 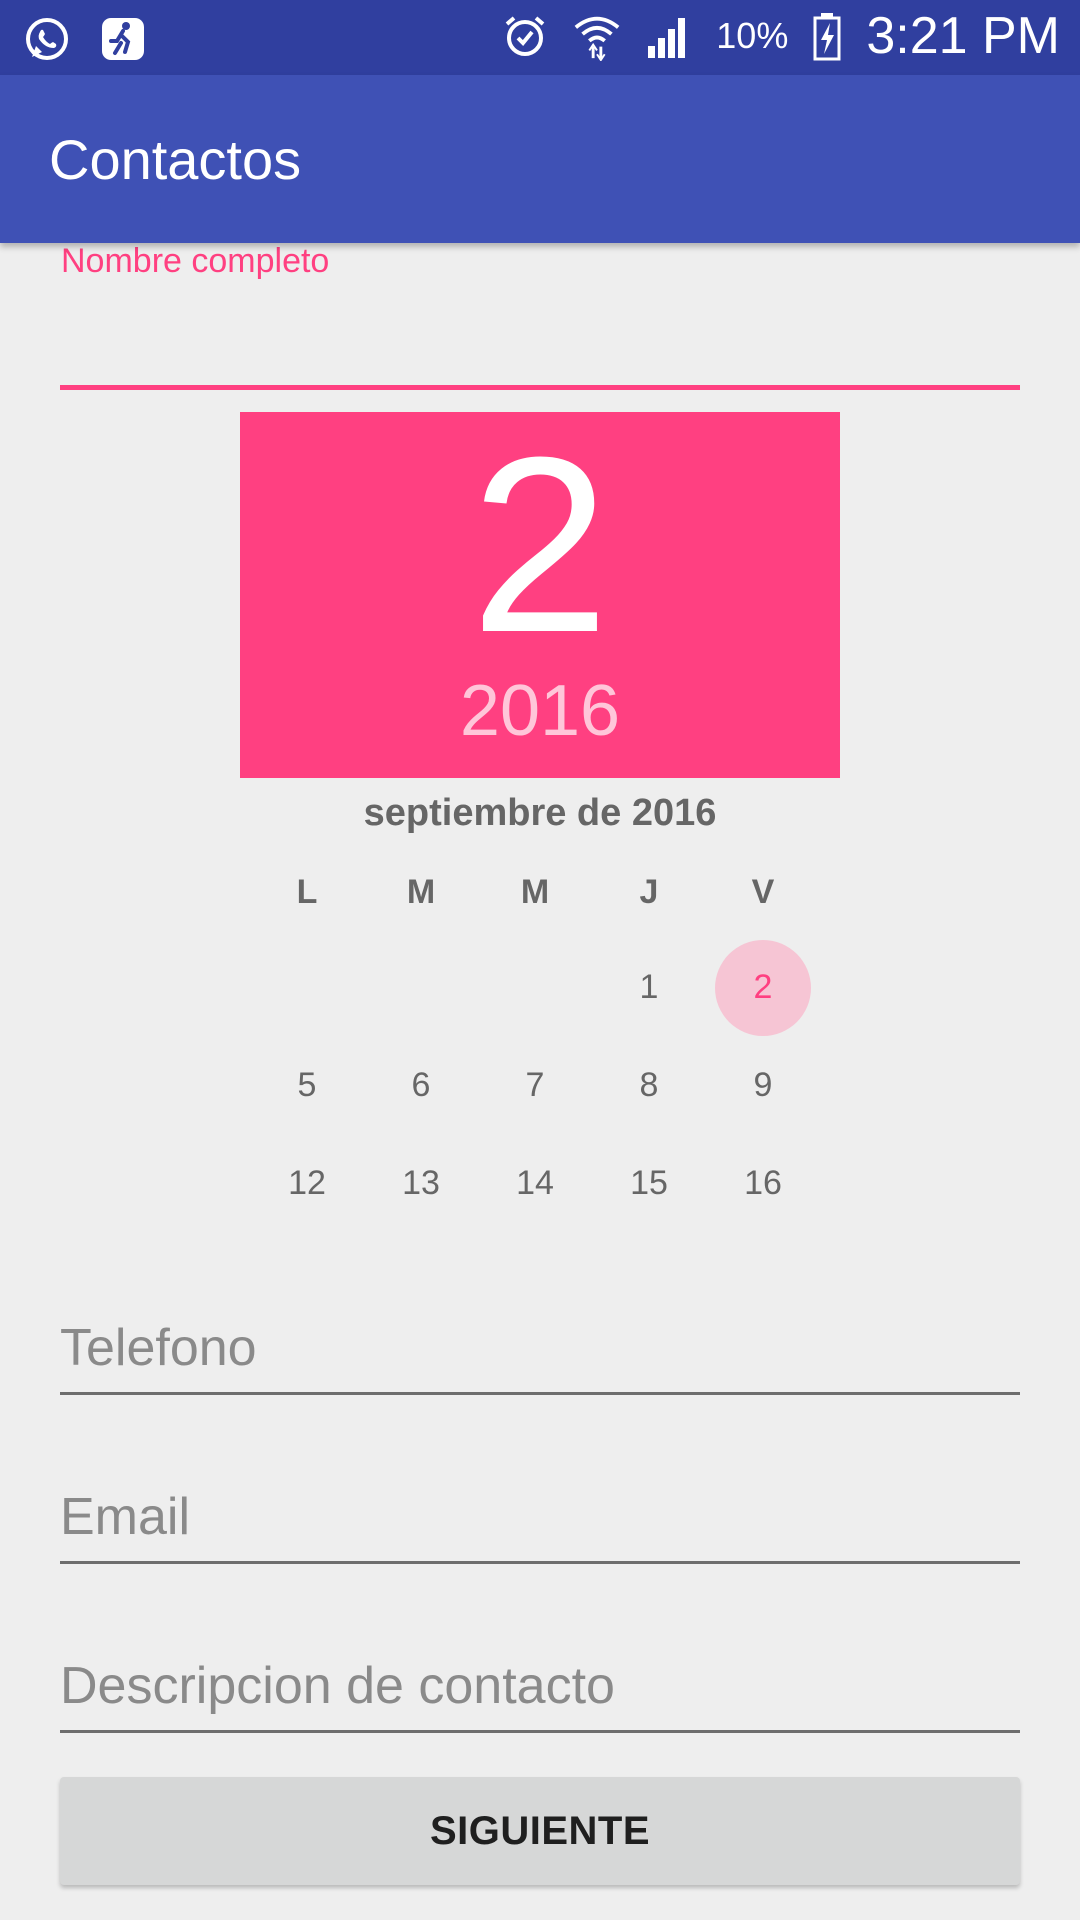 What do you see at coordinates (963, 36) in the screenshot?
I see `status-time: 3:21 PM` at bounding box center [963, 36].